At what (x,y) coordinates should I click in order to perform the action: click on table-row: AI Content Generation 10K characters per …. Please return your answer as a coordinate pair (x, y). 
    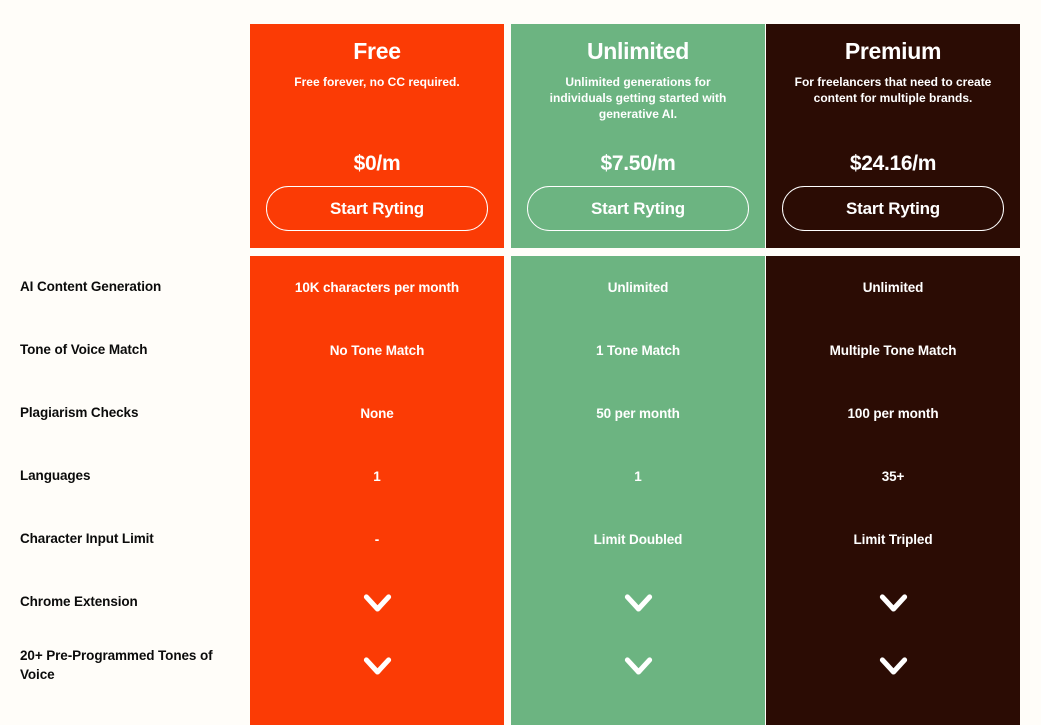
    Looking at the image, I should click on (520, 287).